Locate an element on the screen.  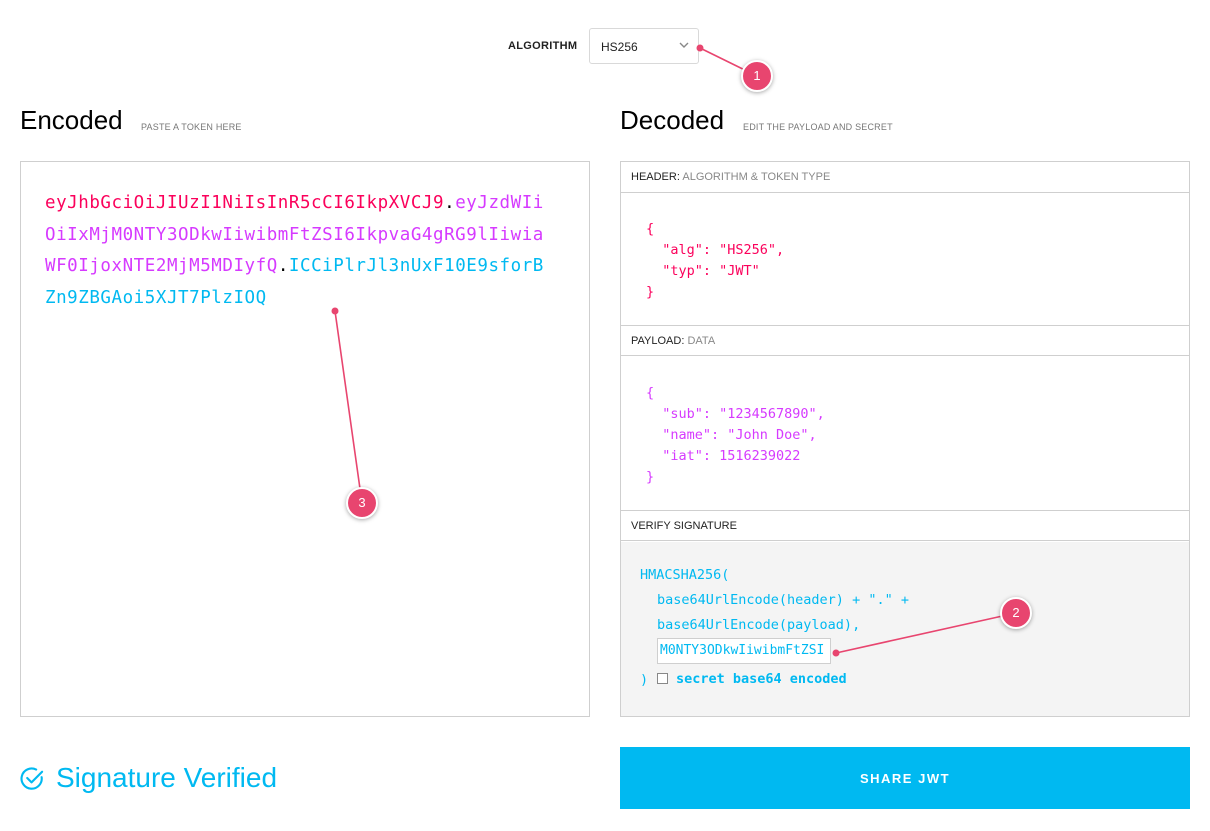
verify-line-payload: base64UrlEncode(payload), is located at coordinates (759, 625).